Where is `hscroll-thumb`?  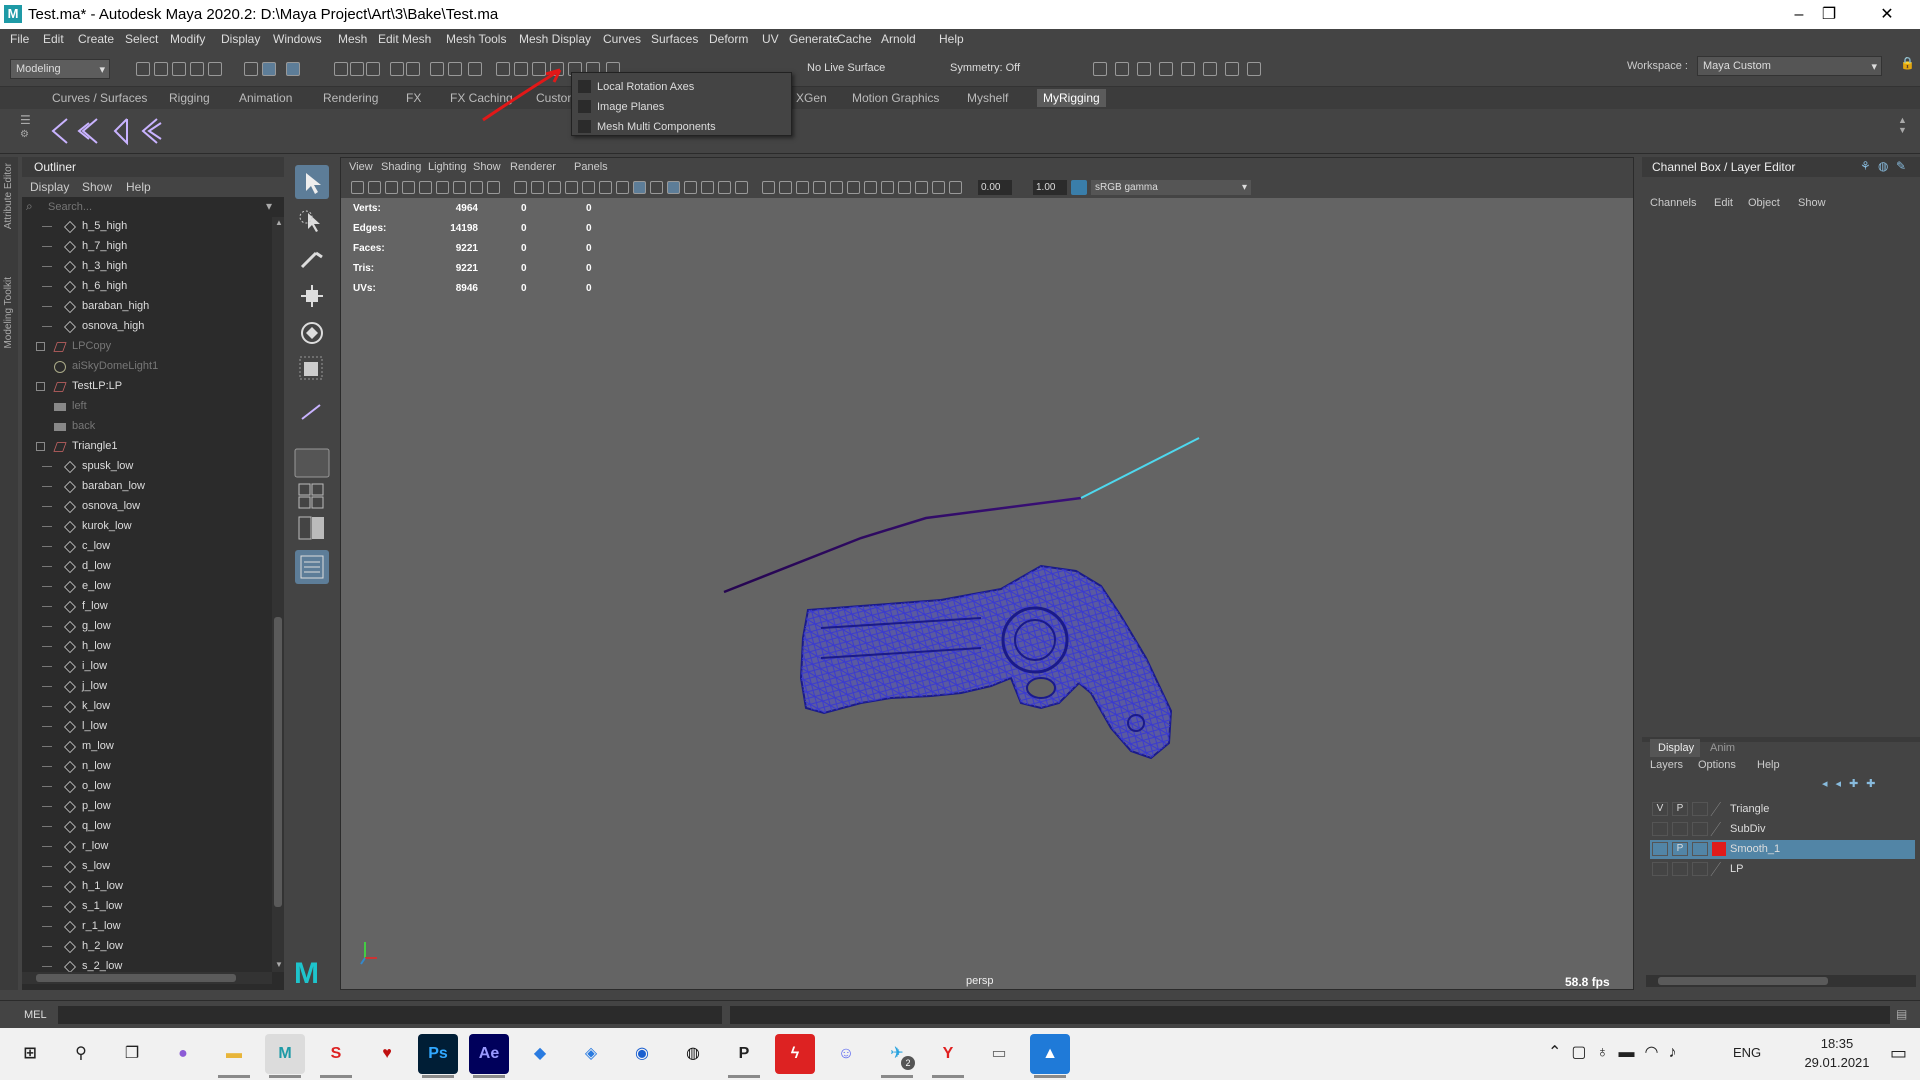 hscroll-thumb is located at coordinates (136, 978).